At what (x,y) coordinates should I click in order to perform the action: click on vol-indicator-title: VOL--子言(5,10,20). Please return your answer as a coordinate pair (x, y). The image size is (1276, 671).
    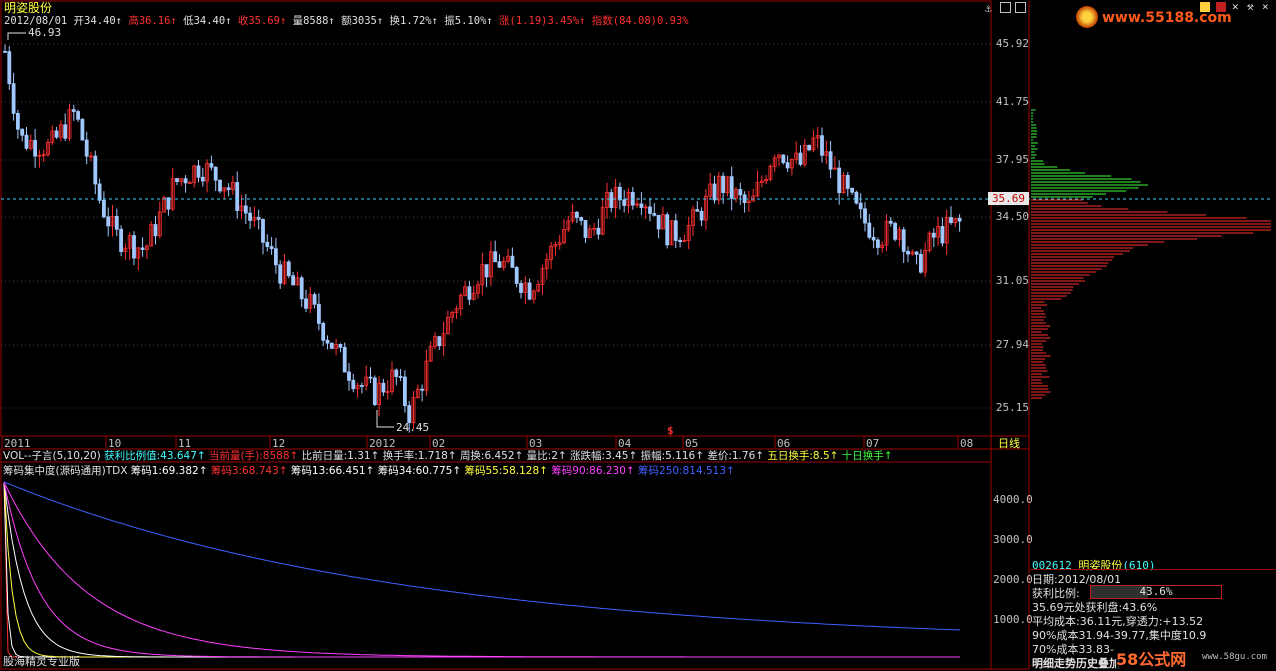
    Looking at the image, I should click on (52, 456).